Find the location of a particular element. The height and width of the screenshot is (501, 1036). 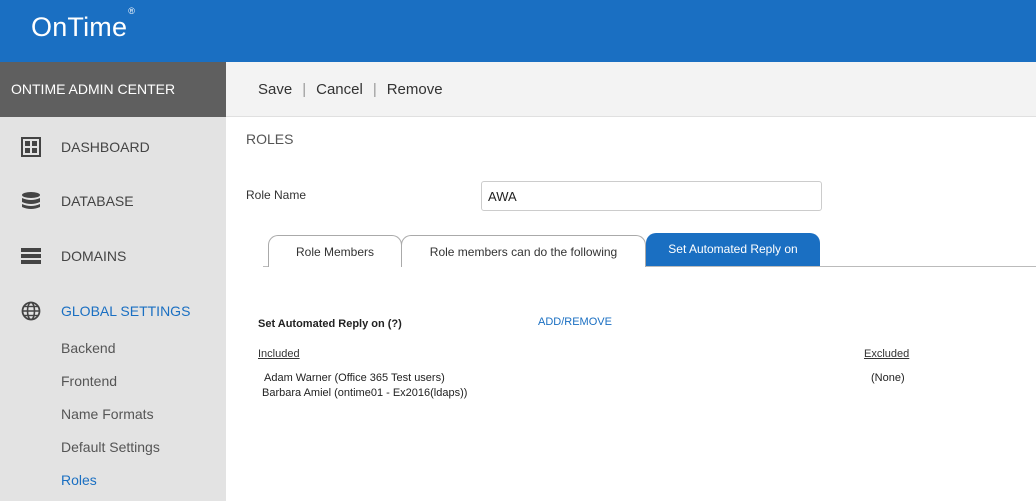

action-toolbar: Save | Cancel | Remove is located at coordinates (631, 89).